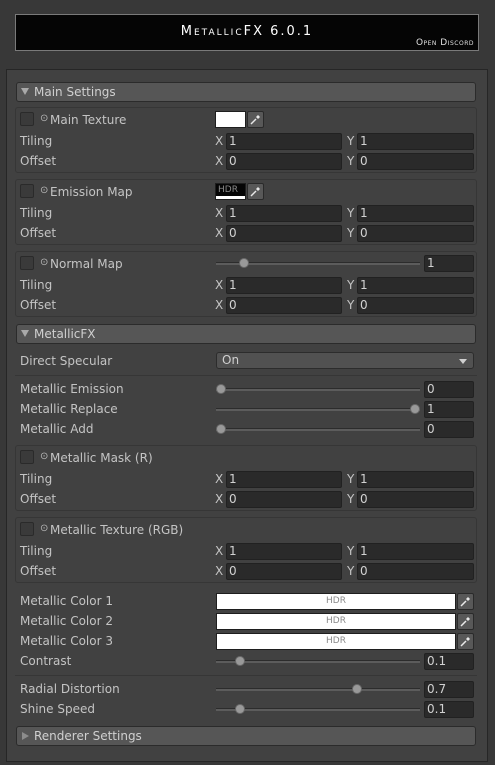 The width and height of the screenshot is (495, 765). I want to click on emission-map-slot, so click(27, 191).